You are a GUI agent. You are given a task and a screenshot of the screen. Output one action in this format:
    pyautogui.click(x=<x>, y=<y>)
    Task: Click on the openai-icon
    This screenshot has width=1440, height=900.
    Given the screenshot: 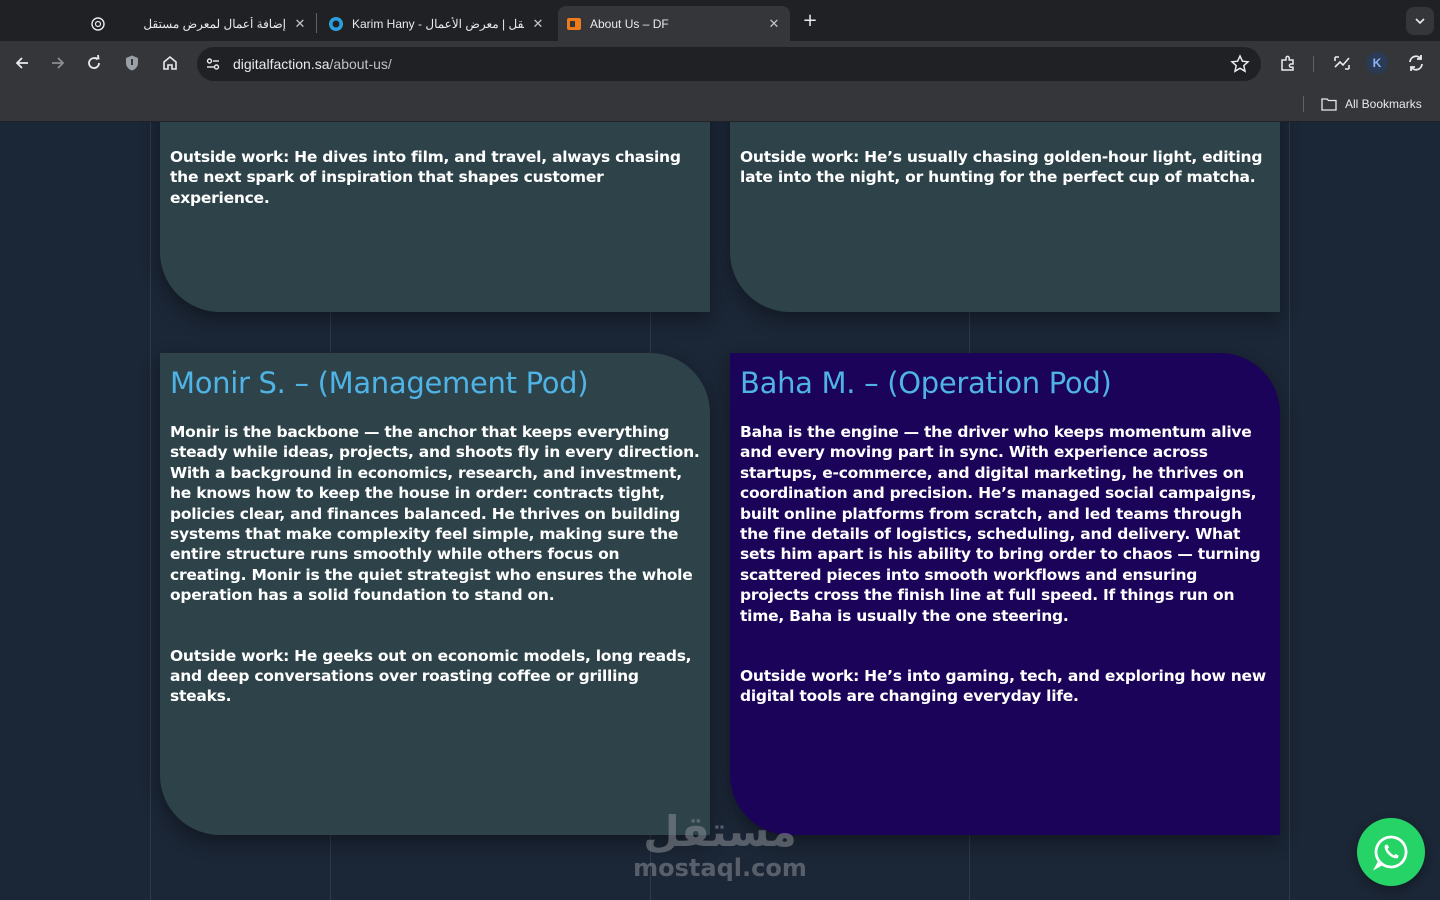 What is the action you would take?
    pyautogui.click(x=98, y=24)
    